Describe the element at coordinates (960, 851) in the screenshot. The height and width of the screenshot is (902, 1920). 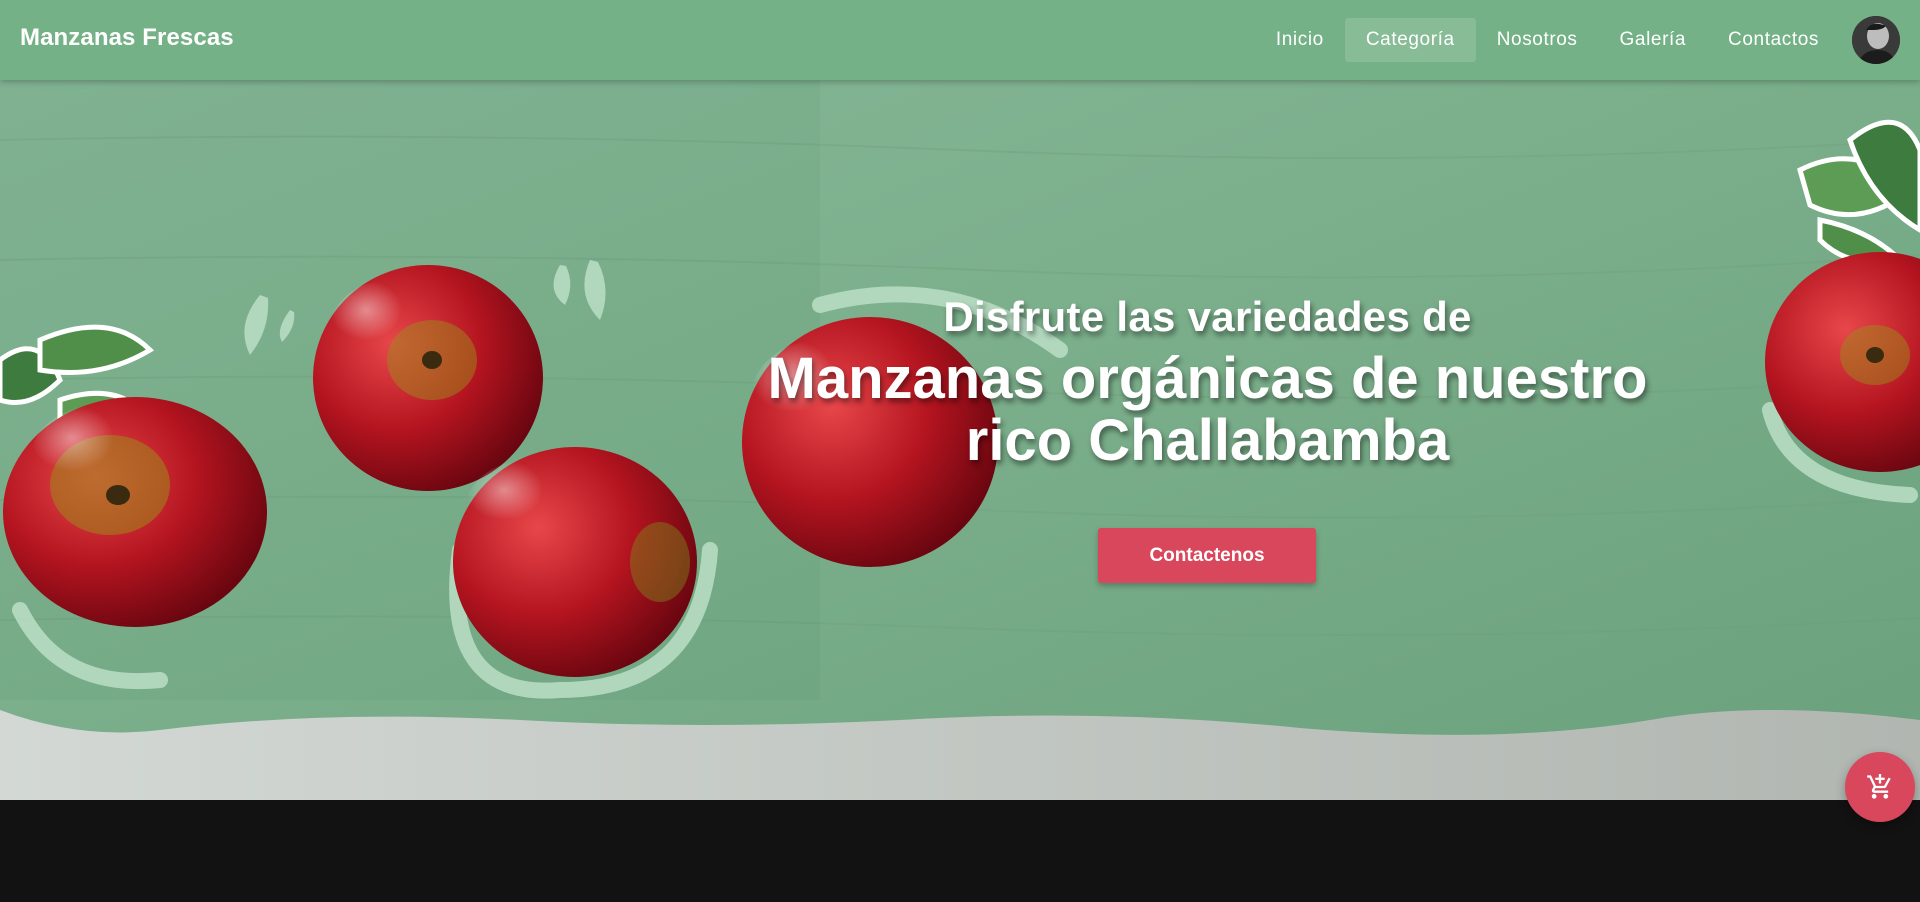
I see `footer-dark-band` at that location.